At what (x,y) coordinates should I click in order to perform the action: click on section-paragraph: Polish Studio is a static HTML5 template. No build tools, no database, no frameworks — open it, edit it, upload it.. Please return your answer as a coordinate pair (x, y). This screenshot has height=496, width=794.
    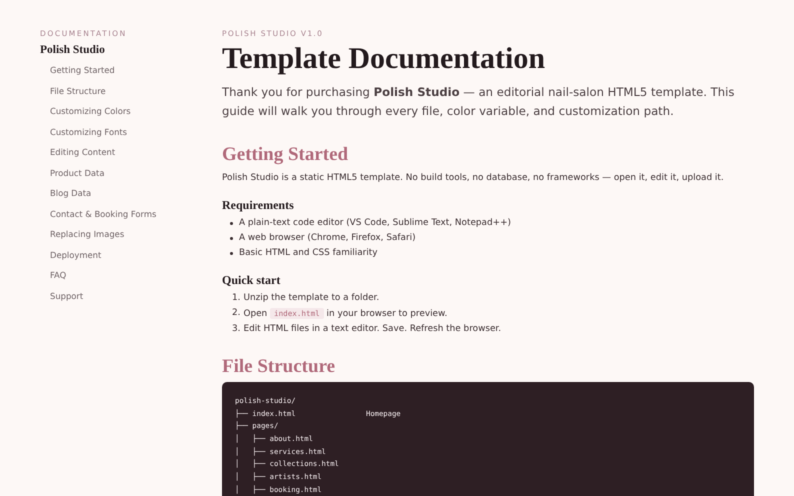
    Looking at the image, I should click on (473, 178).